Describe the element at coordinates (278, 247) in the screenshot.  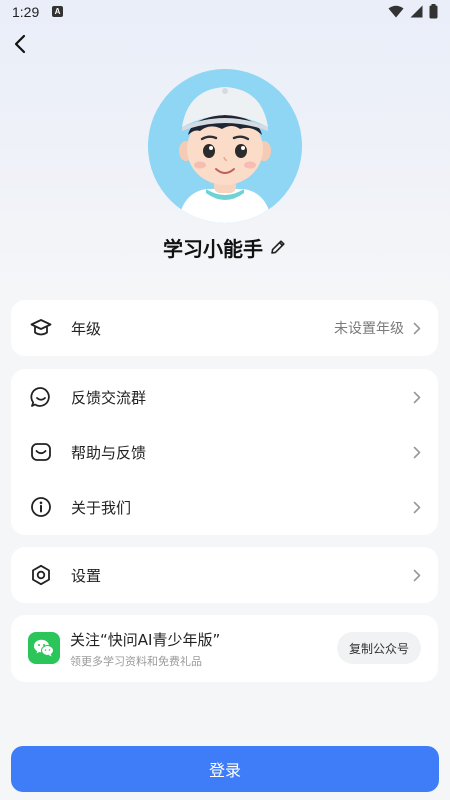
I see `pencil-edit-icon` at that location.